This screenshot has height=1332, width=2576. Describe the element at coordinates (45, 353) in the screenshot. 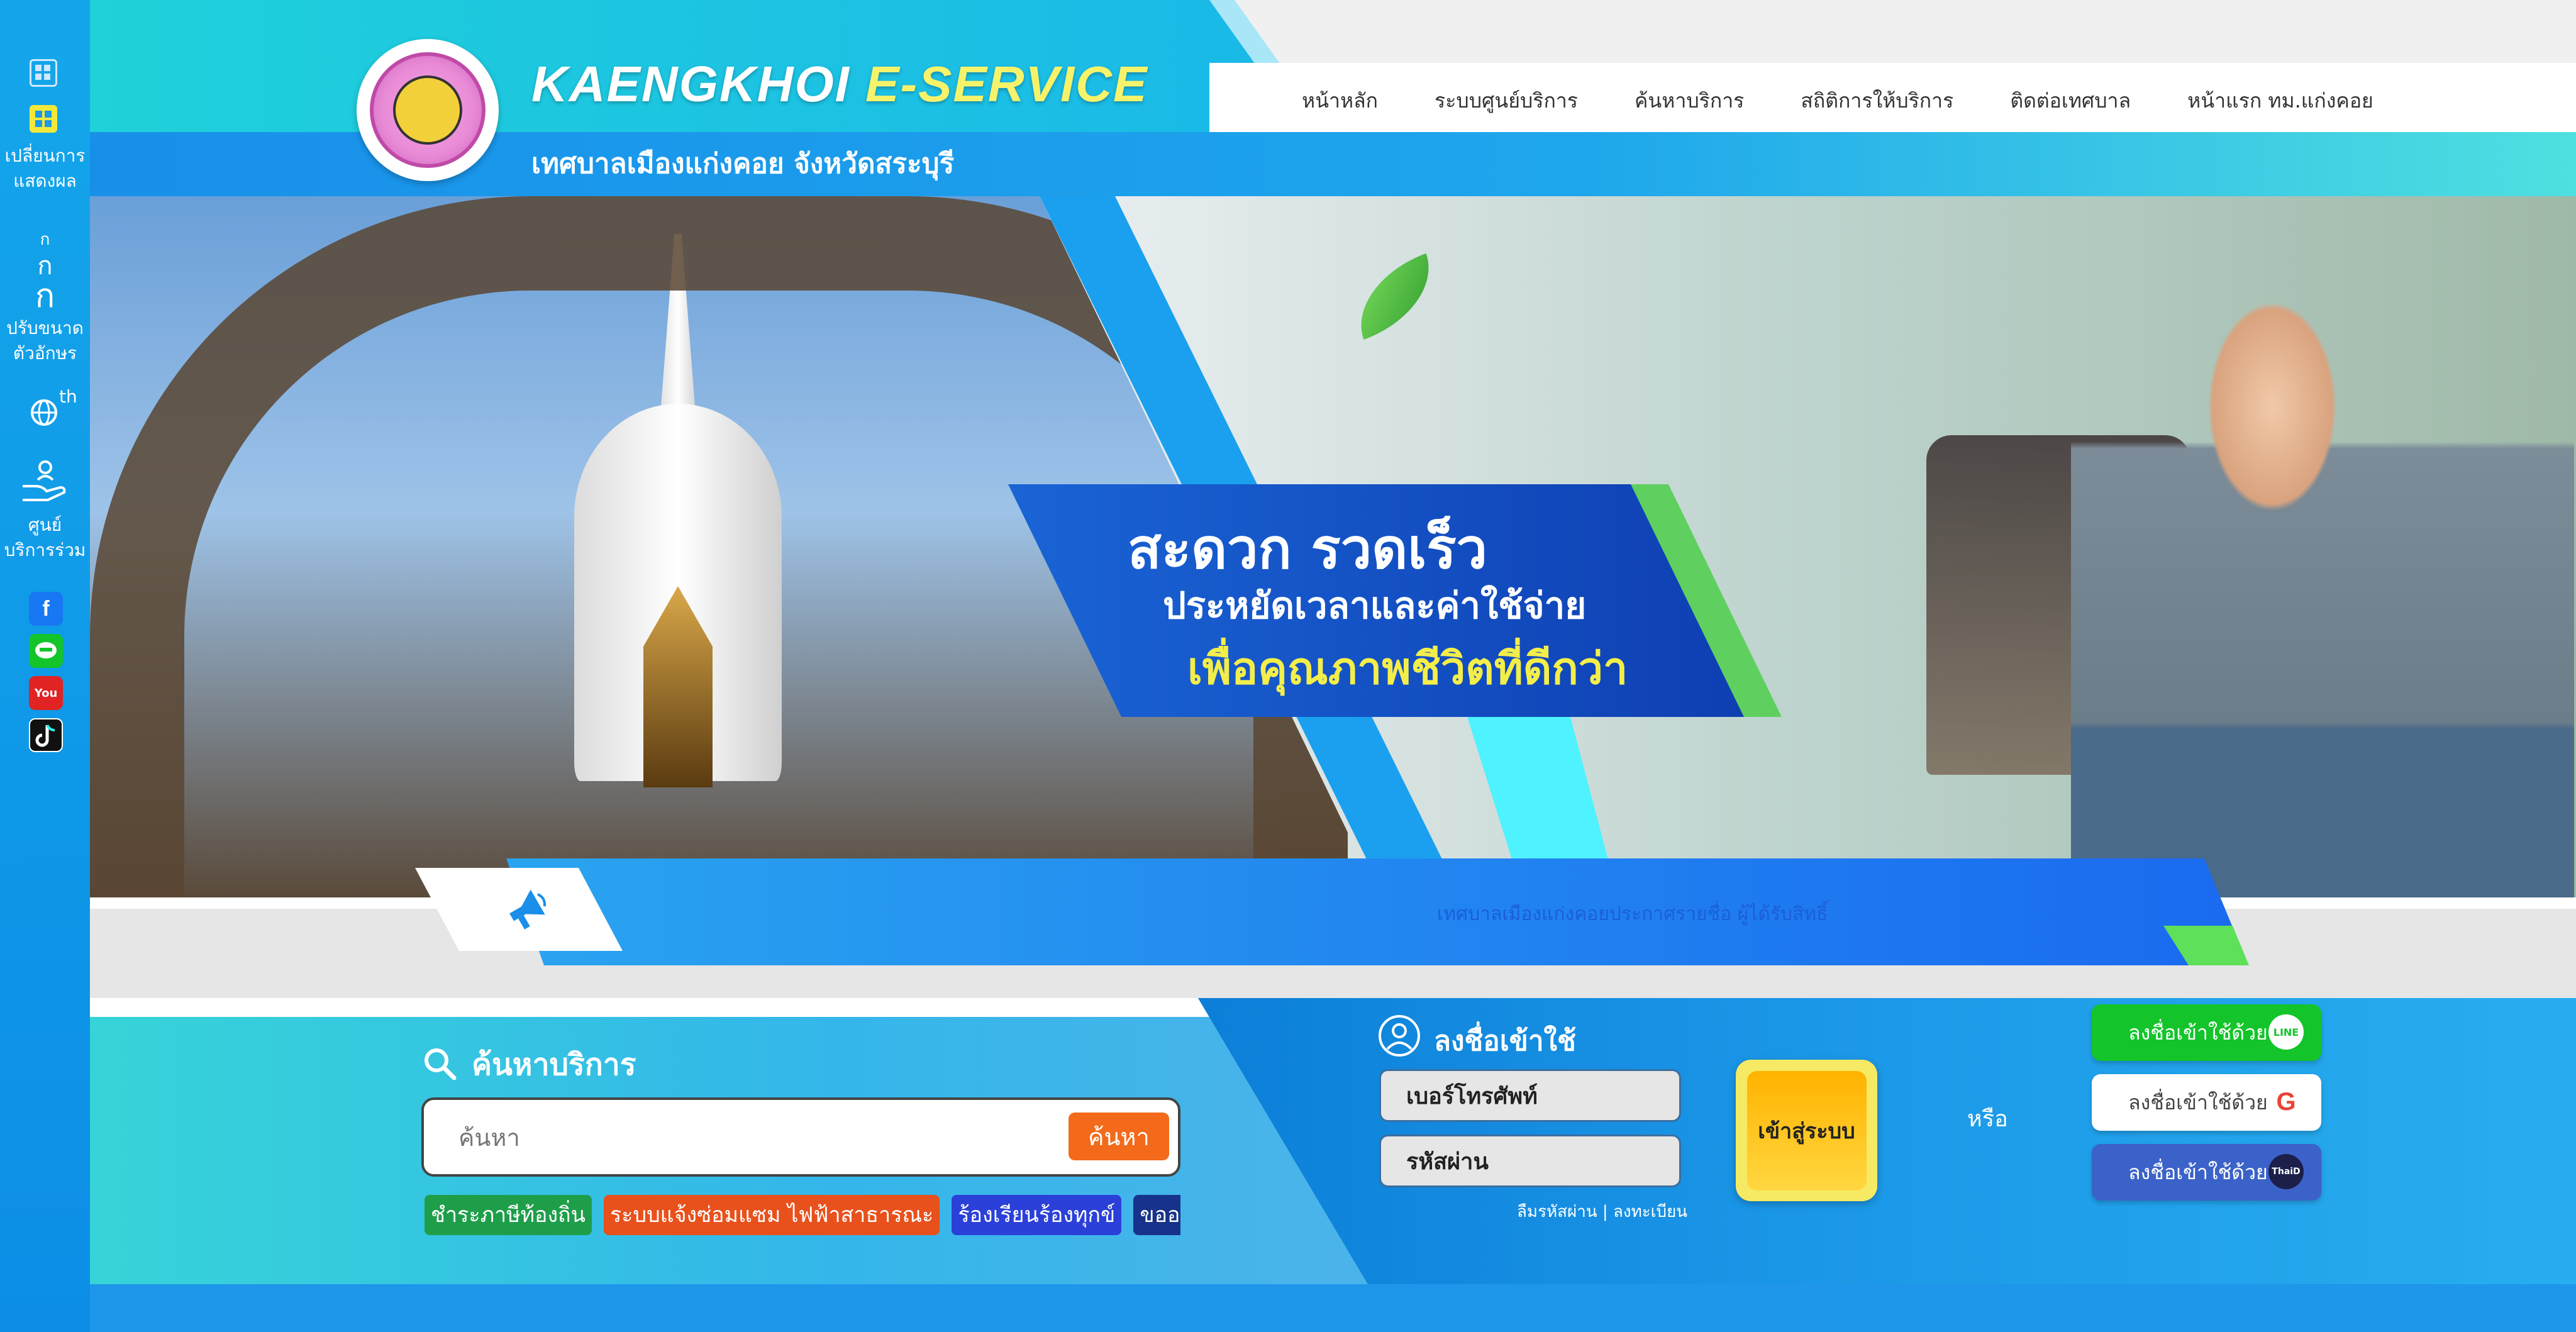

I see `font-size-label-2: ตัวอักษร` at that location.